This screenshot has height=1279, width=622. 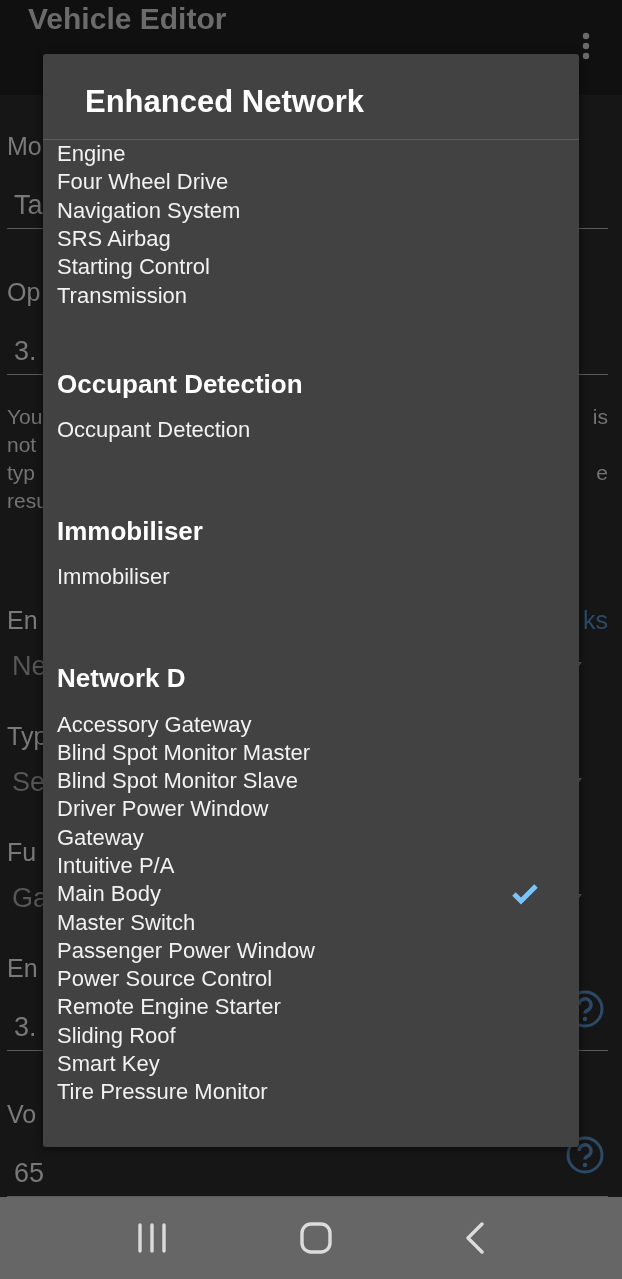 What do you see at coordinates (311, 267) in the screenshot?
I see `list-item: Starting Control` at bounding box center [311, 267].